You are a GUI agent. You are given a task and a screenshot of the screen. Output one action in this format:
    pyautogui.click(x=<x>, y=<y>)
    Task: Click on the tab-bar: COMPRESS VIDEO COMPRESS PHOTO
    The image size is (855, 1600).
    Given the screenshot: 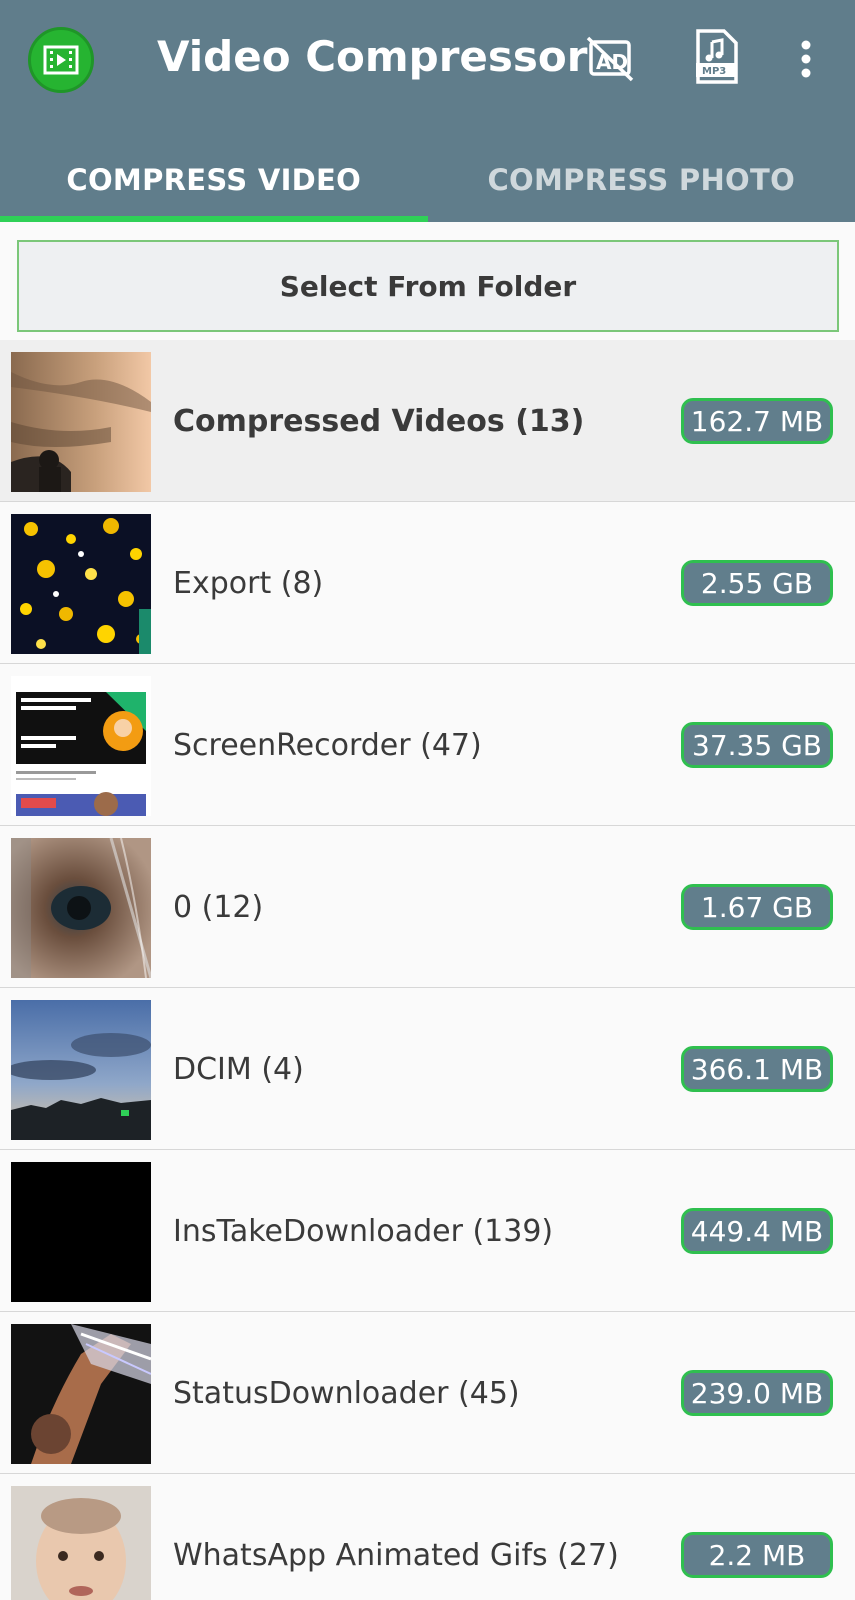 What is the action you would take?
    pyautogui.click(x=427, y=180)
    